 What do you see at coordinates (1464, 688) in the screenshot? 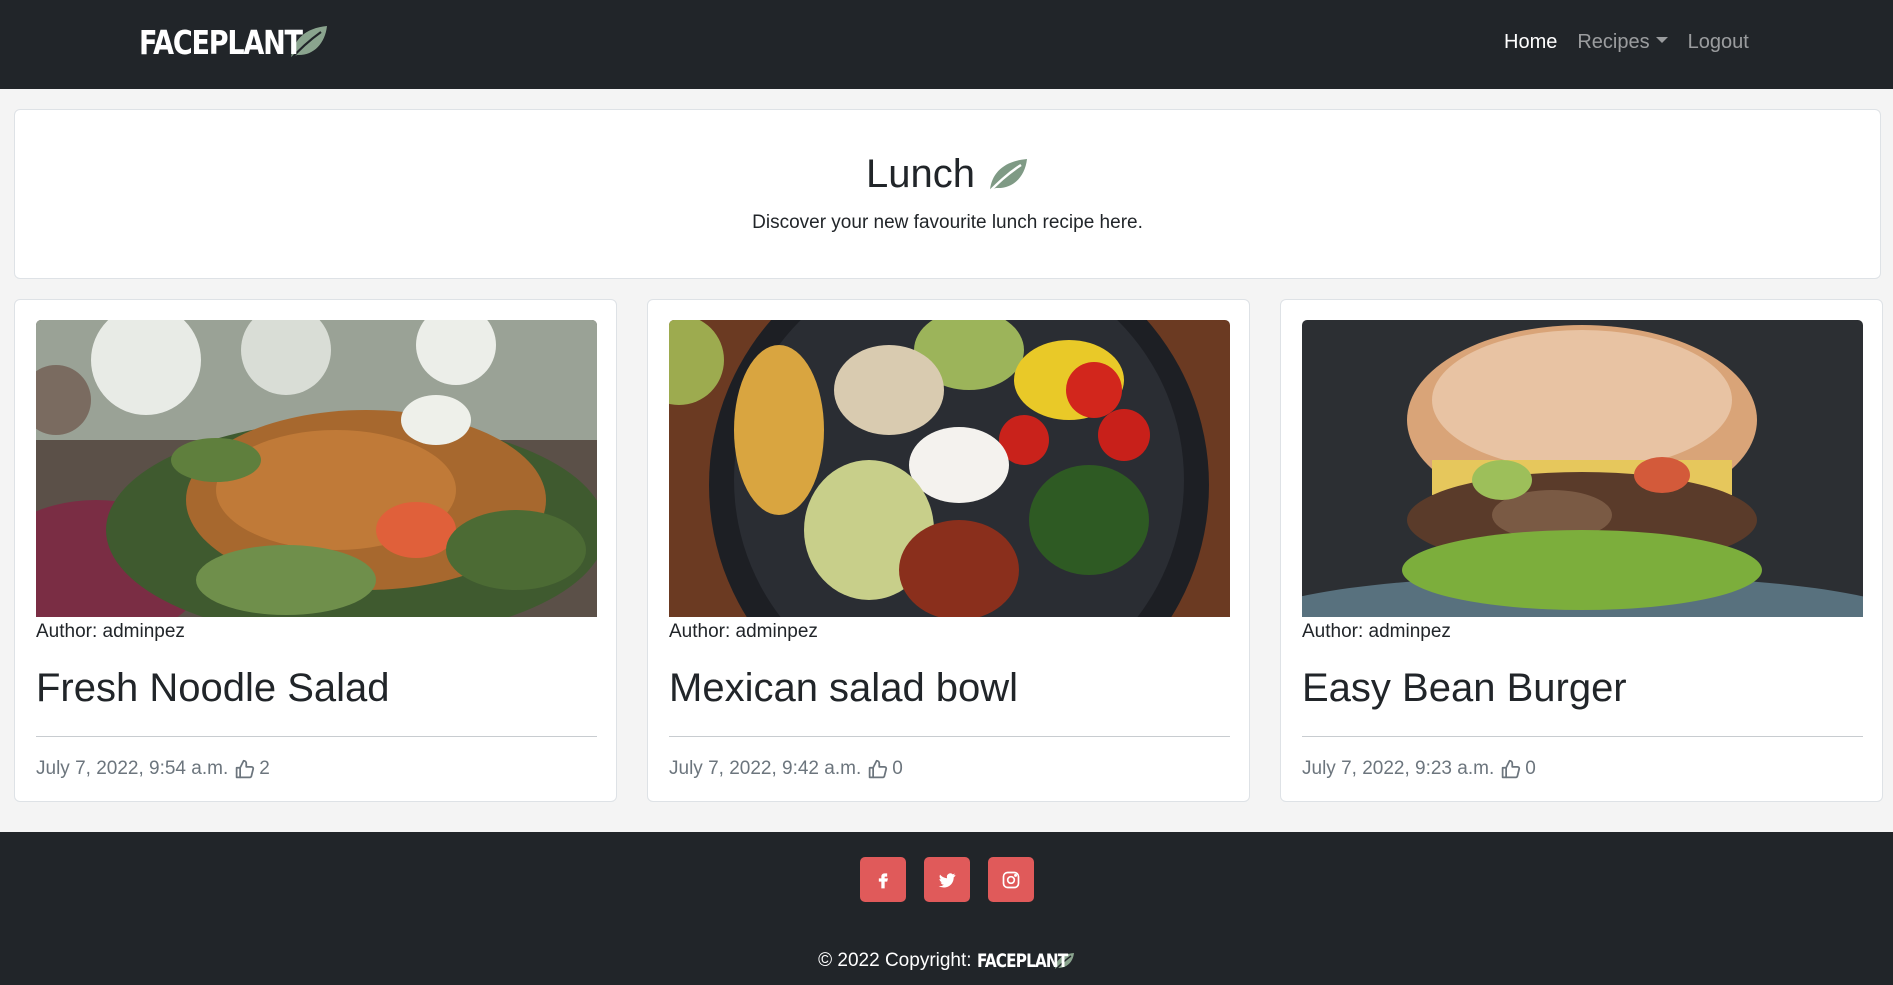
I see `recipe-title: Easy Bean Burger` at bounding box center [1464, 688].